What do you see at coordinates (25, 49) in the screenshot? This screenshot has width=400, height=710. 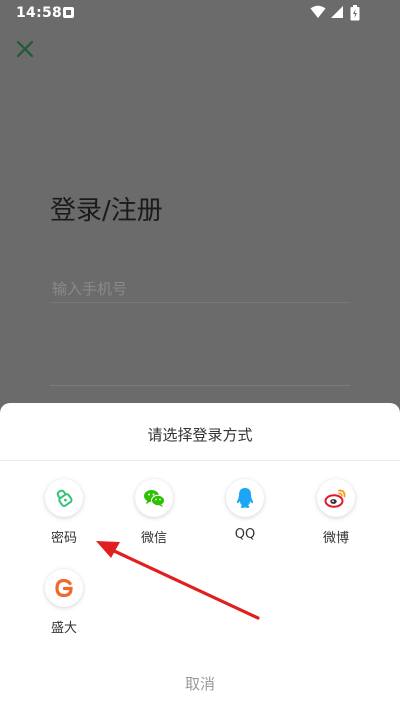 I see `close-icon` at bounding box center [25, 49].